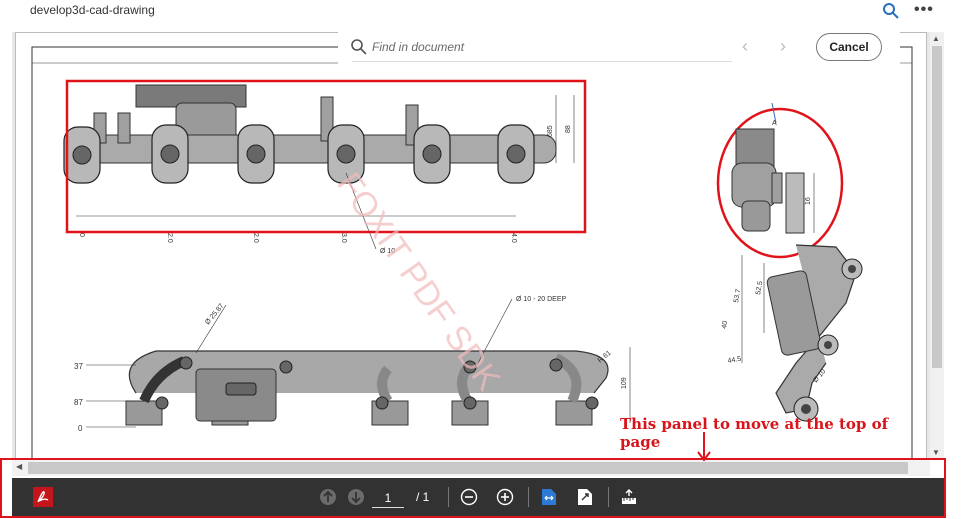 This screenshot has height=519, width=977. I want to click on dim-87: 37, so click(78, 366).